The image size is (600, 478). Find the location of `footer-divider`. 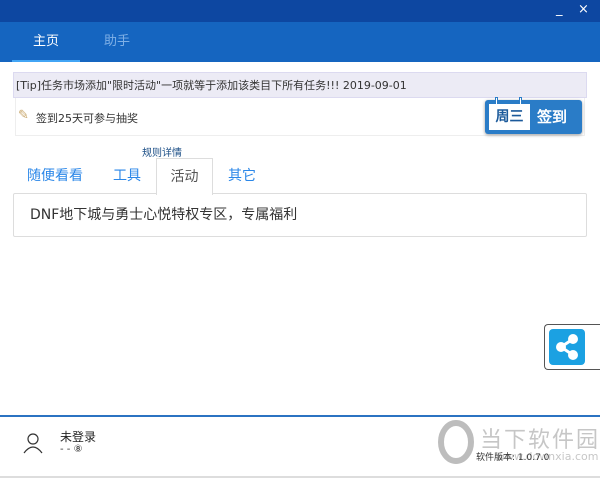

footer-divider is located at coordinates (300, 416).